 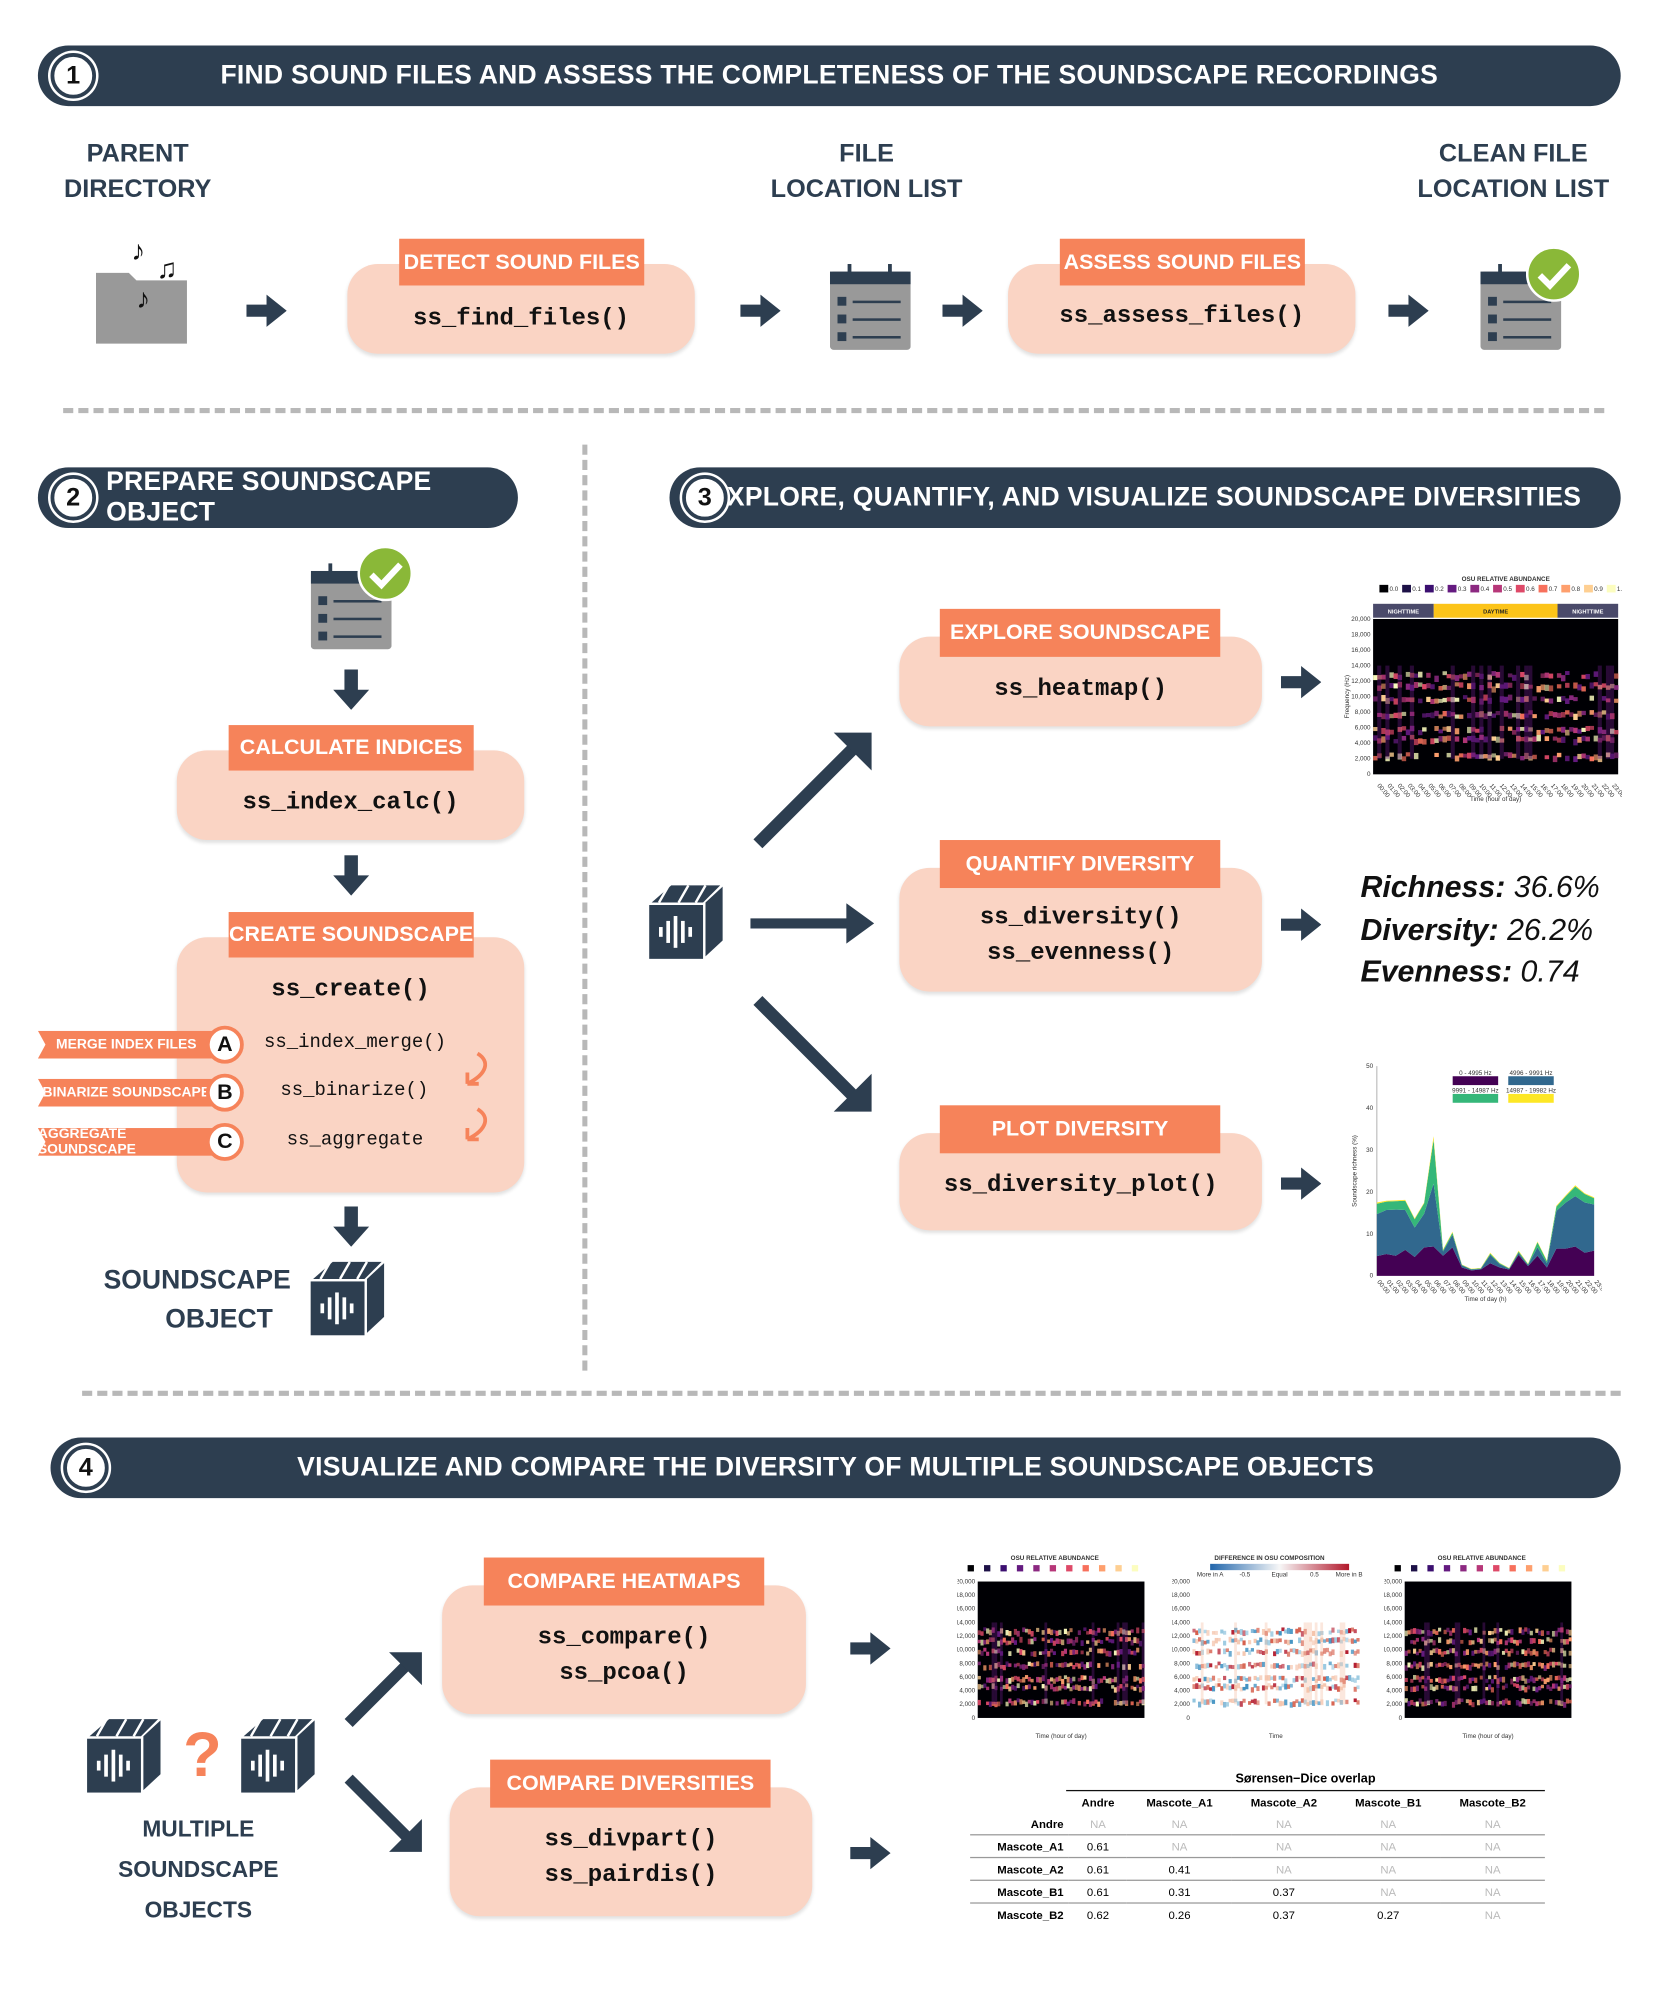 I want to click on y-tick-label: 14,000, so click(x=967, y=1622).